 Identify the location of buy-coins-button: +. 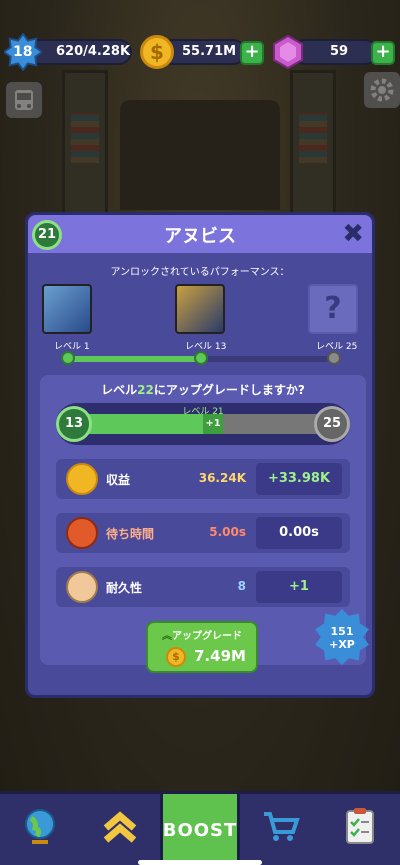
(252, 53).